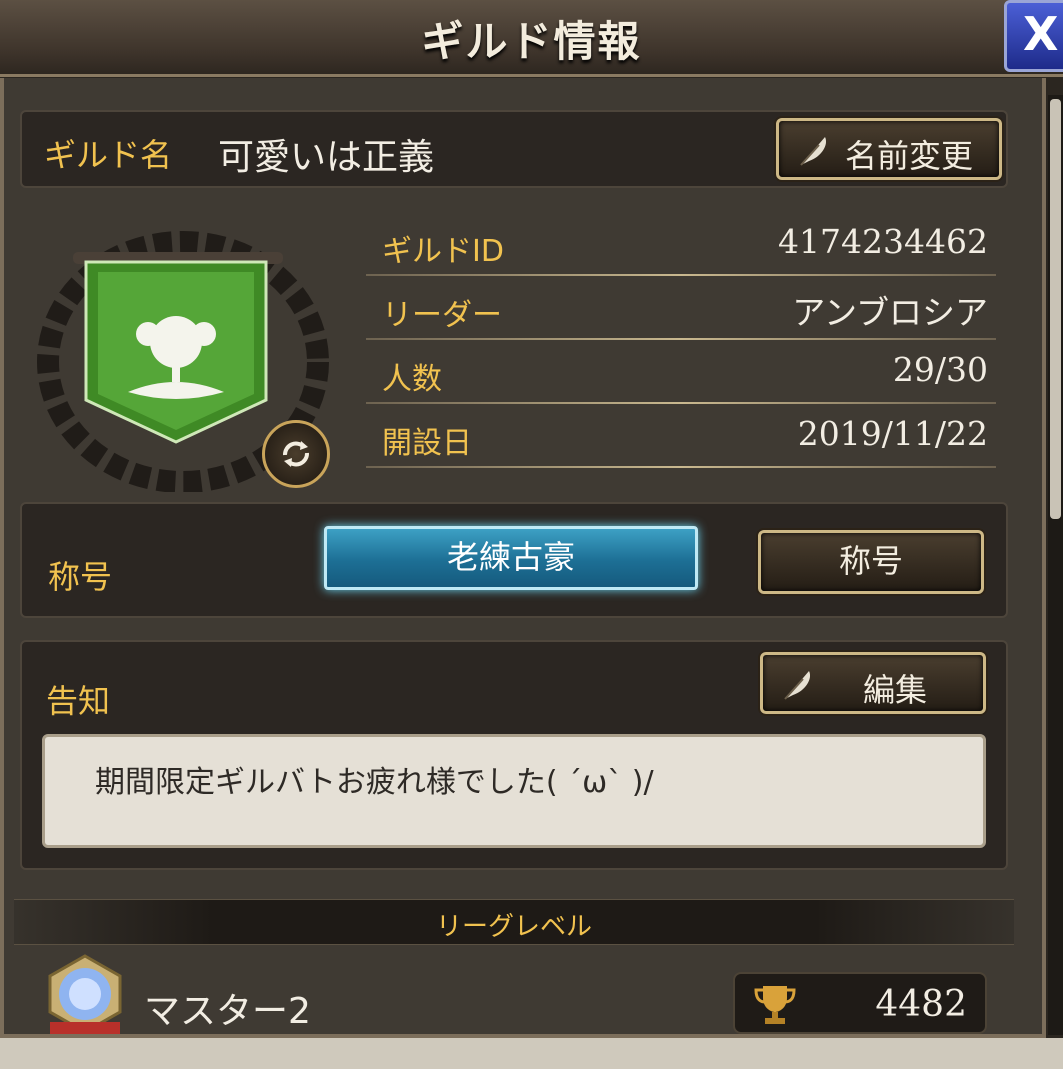 The image size is (1063, 1069). What do you see at coordinates (531, 41) in the screenshot?
I see `page-title: ギルド情報` at bounding box center [531, 41].